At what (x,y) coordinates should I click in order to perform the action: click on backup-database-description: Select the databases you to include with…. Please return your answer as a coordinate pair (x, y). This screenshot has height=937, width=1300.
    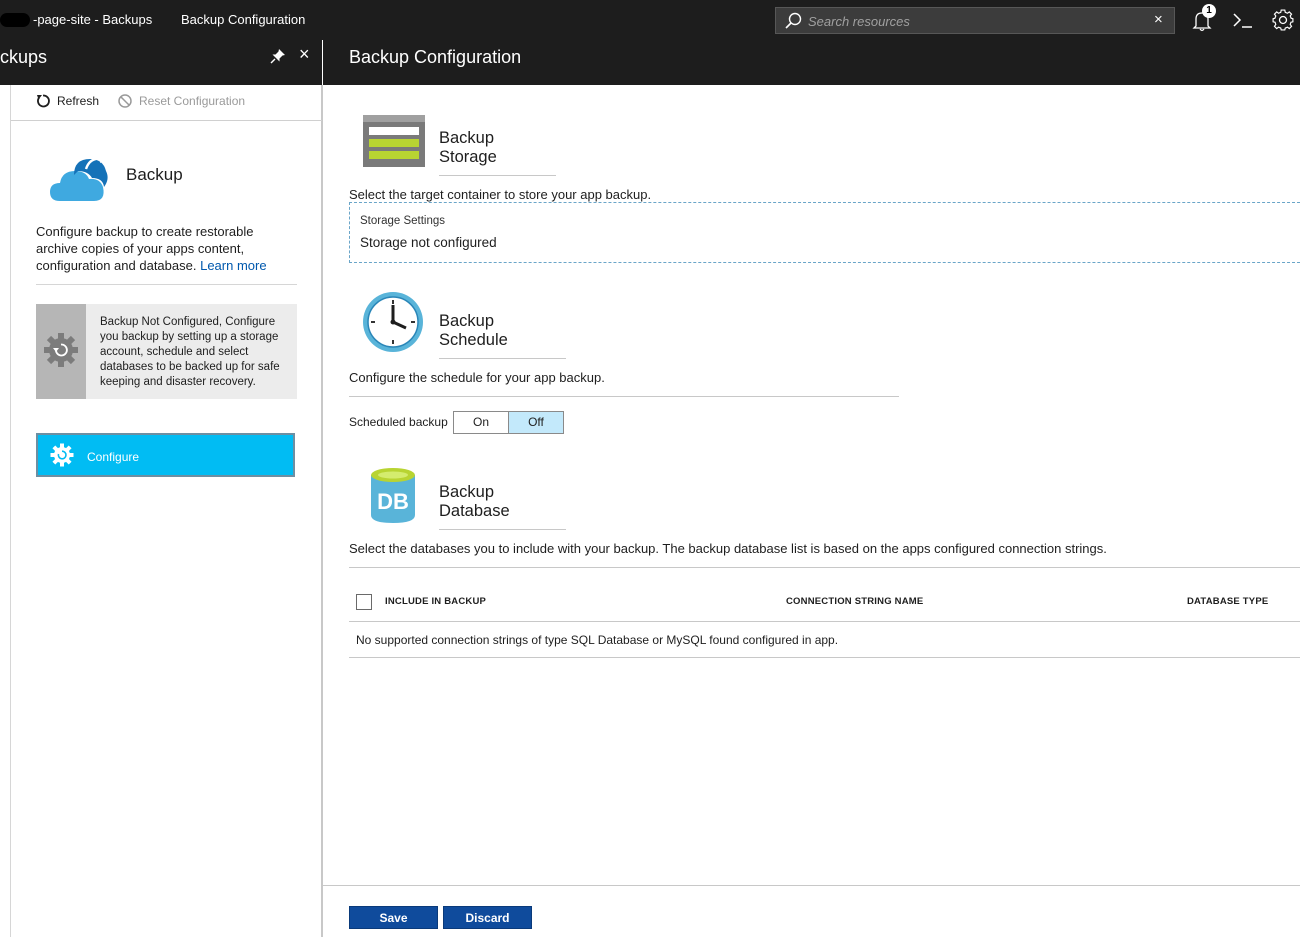
    Looking at the image, I should click on (728, 548).